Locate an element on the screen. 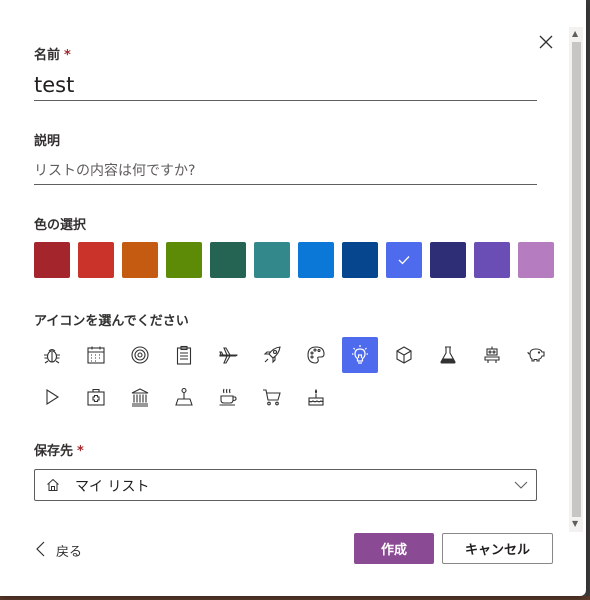  lightbulb-icon is located at coordinates (360, 354).